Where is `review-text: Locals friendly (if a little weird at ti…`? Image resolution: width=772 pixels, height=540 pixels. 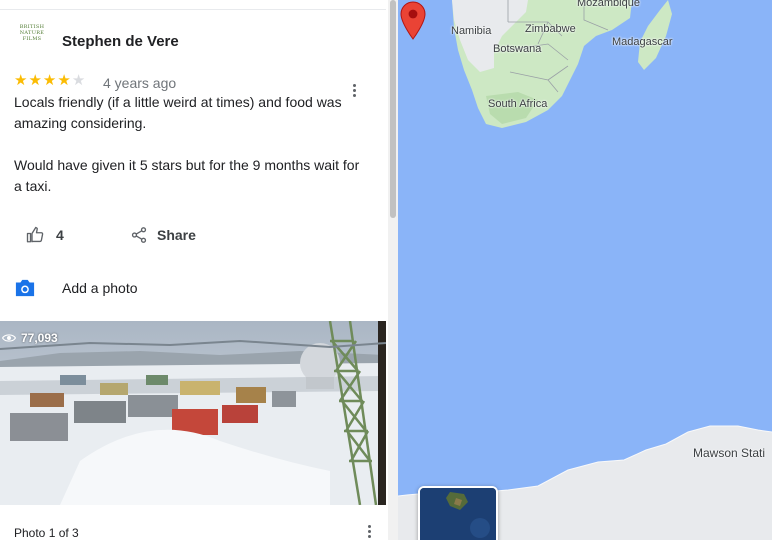 review-text: Locals friendly (if a little weird at ti… is located at coordinates (192, 155).